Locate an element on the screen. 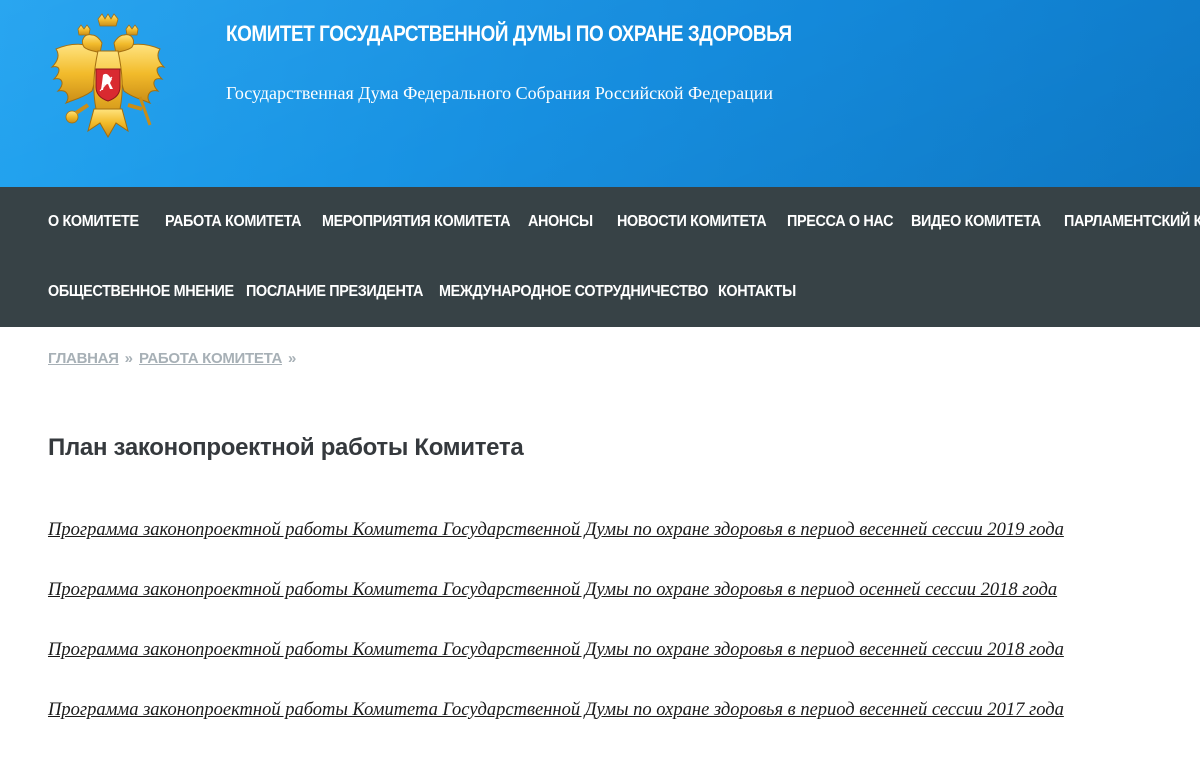 The width and height of the screenshot is (1200, 760). breadcrumb-committee-work: РАБОТА КОМИТЕТА is located at coordinates (210, 358).